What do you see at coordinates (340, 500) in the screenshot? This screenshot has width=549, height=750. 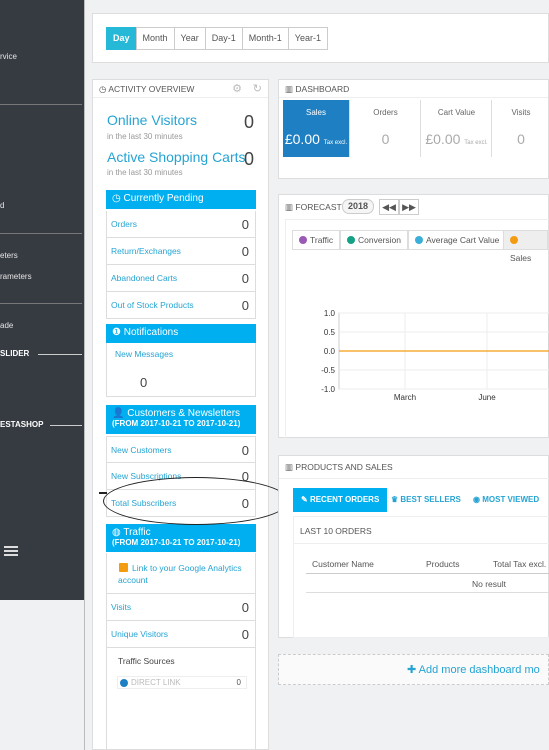 I see `tab-recent-orders: ✎ RECENT ORDERS` at bounding box center [340, 500].